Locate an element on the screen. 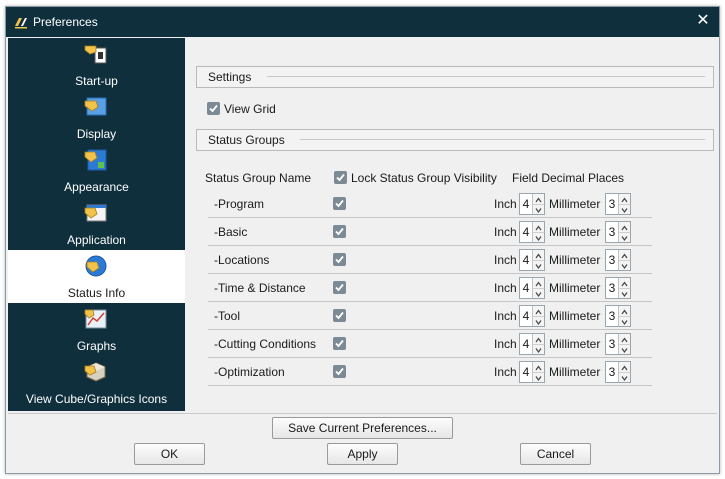 The image size is (725, 479). status-group-name-header: Status Group Name is located at coordinates (258, 178).